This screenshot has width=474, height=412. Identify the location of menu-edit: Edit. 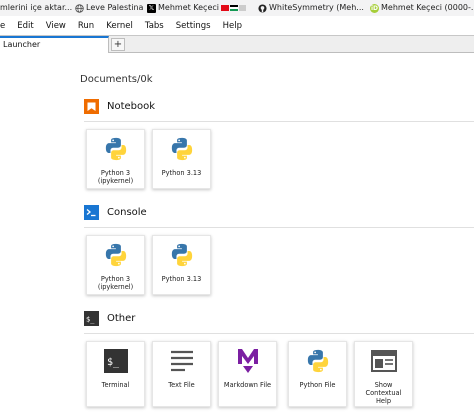
(25, 26).